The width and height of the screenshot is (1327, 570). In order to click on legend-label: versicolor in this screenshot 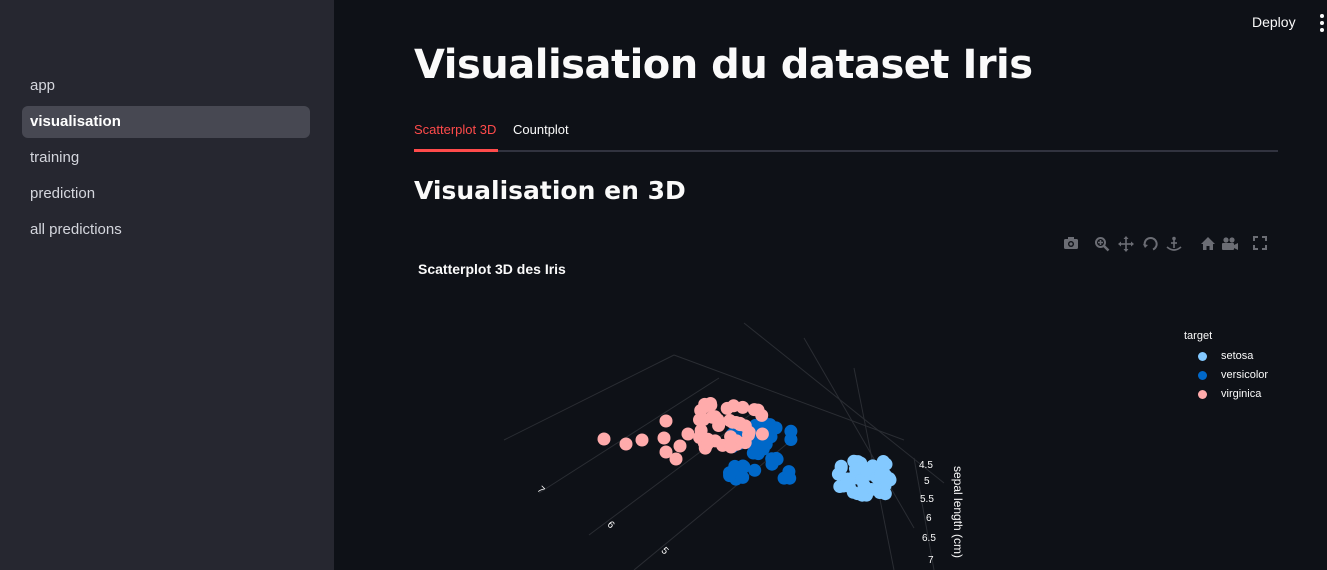, I will do `click(1245, 375)`.